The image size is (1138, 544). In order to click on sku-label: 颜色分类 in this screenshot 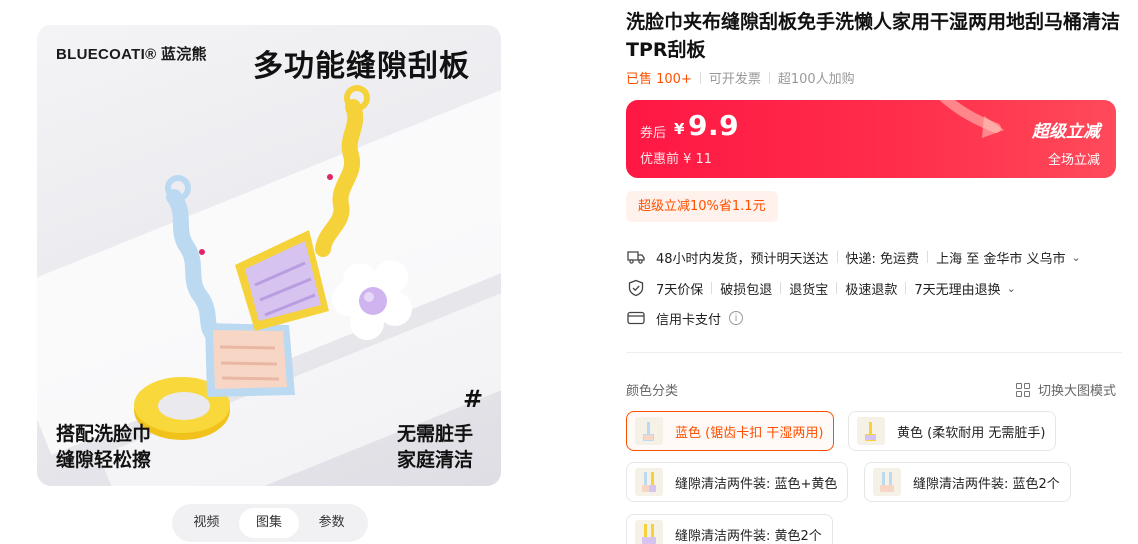, I will do `click(652, 391)`.